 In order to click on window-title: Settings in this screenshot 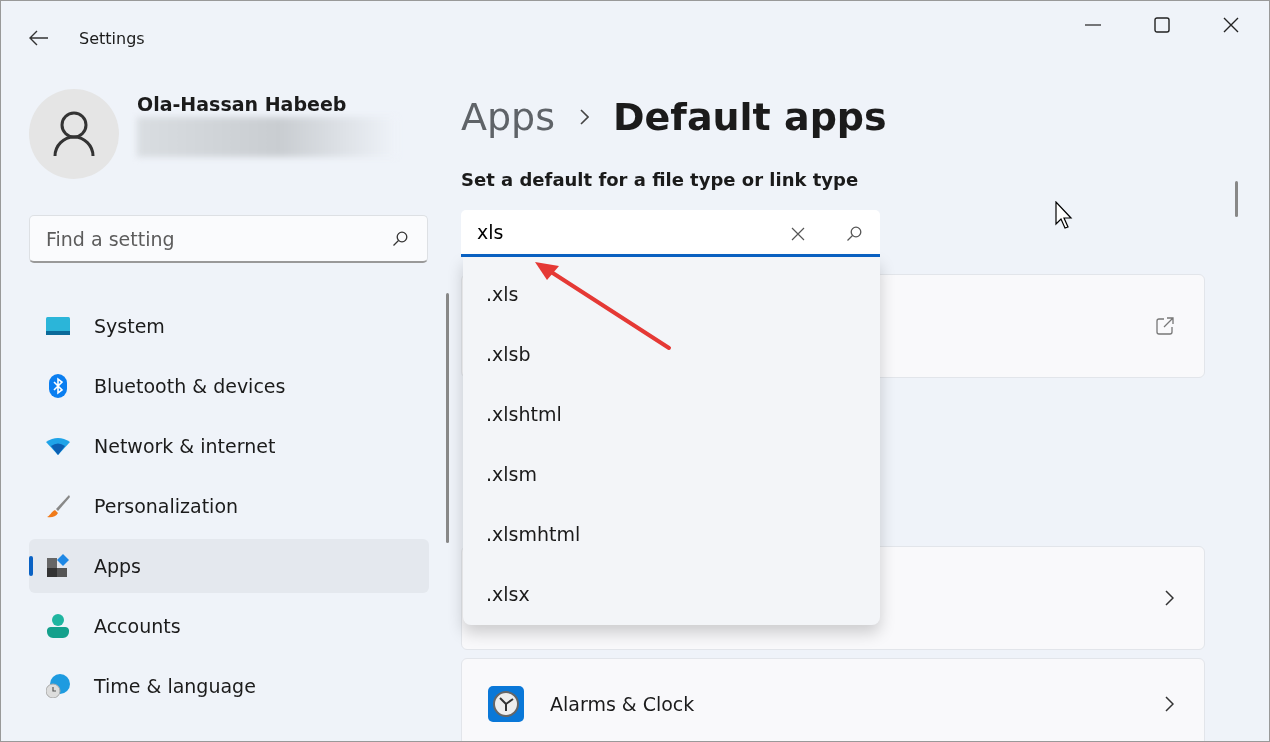, I will do `click(112, 38)`.